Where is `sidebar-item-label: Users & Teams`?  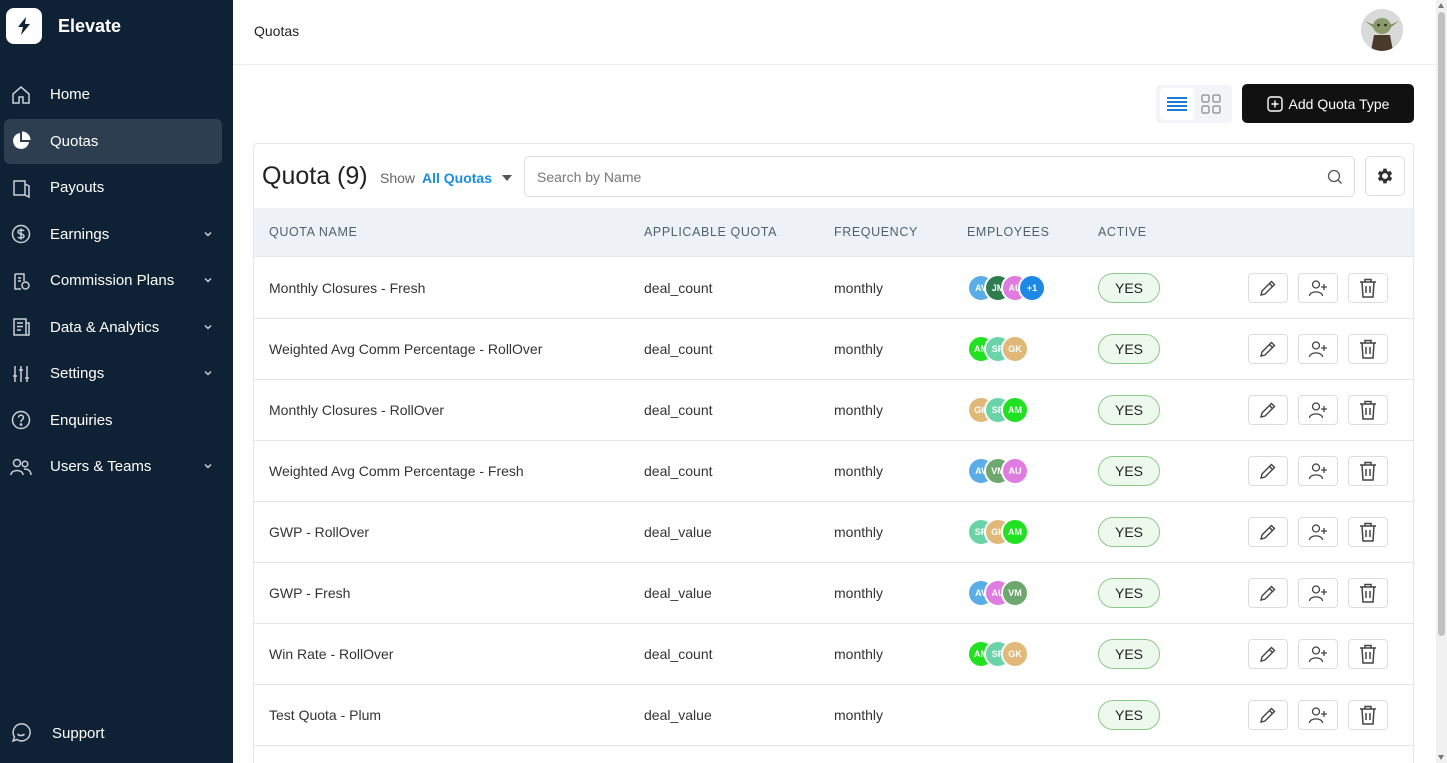
sidebar-item-label: Users & Teams is located at coordinates (101, 466).